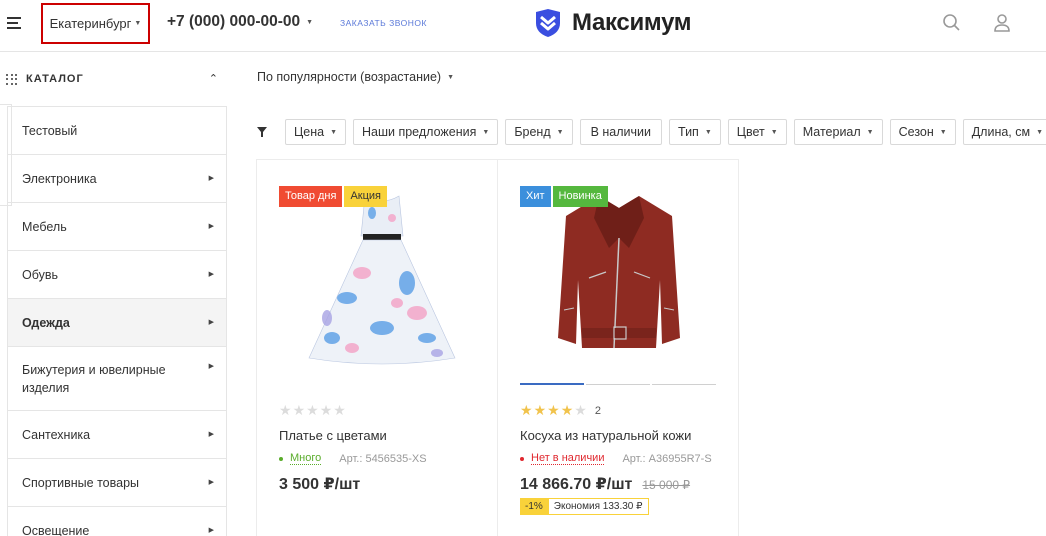 This screenshot has height=536, width=1046. I want to click on sidebar-item-test: Тестовый, so click(117, 131).